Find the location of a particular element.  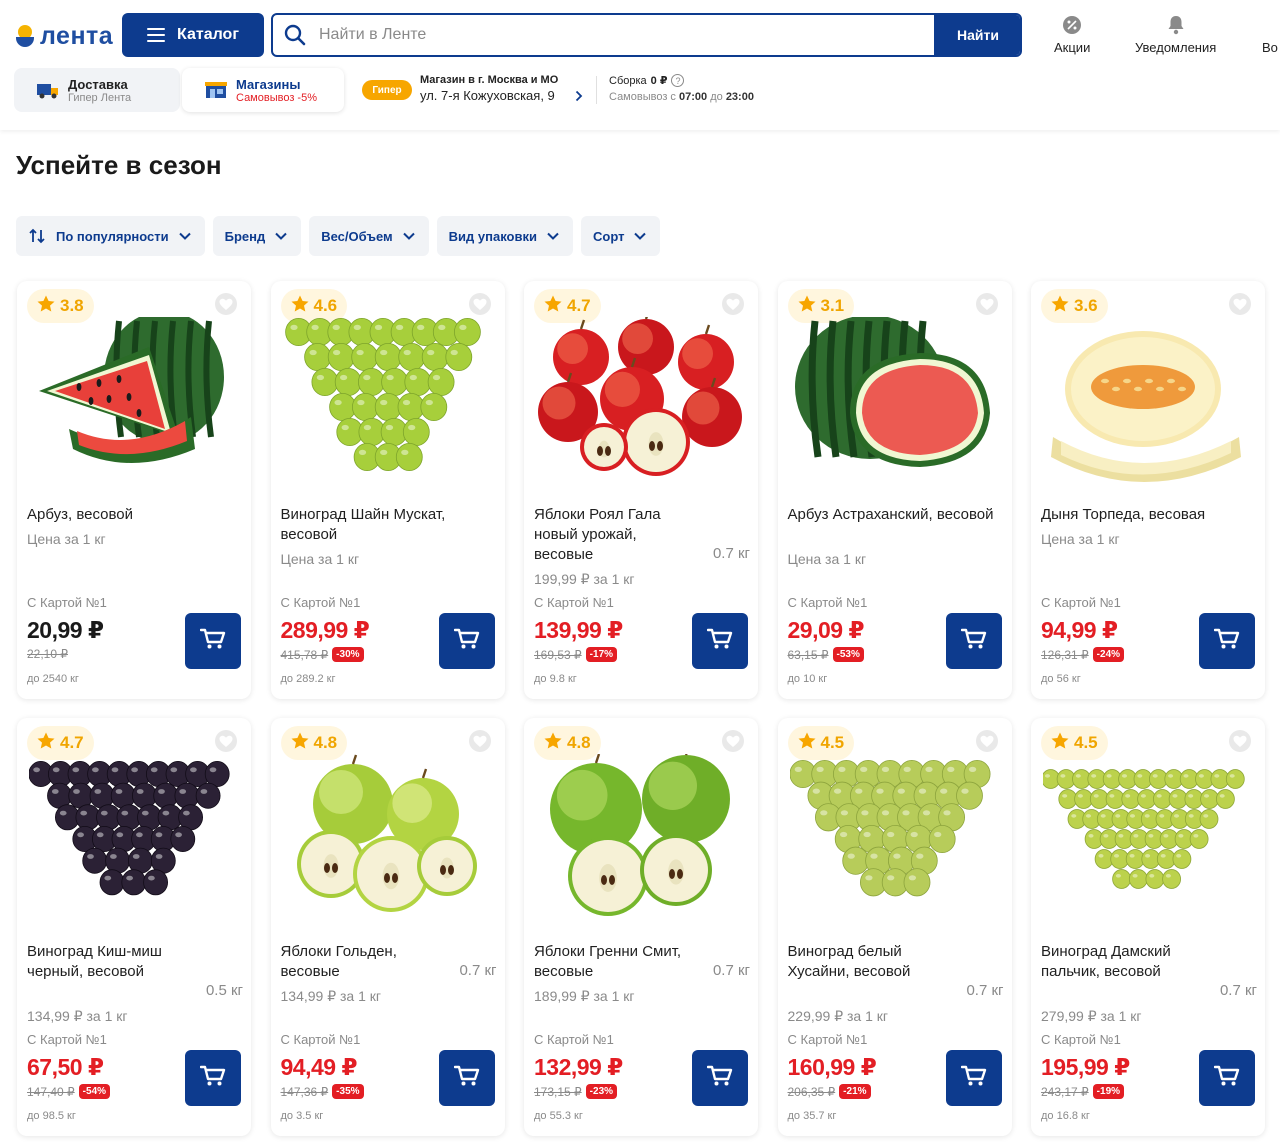

login-label: Во is located at coordinates (1270, 47).